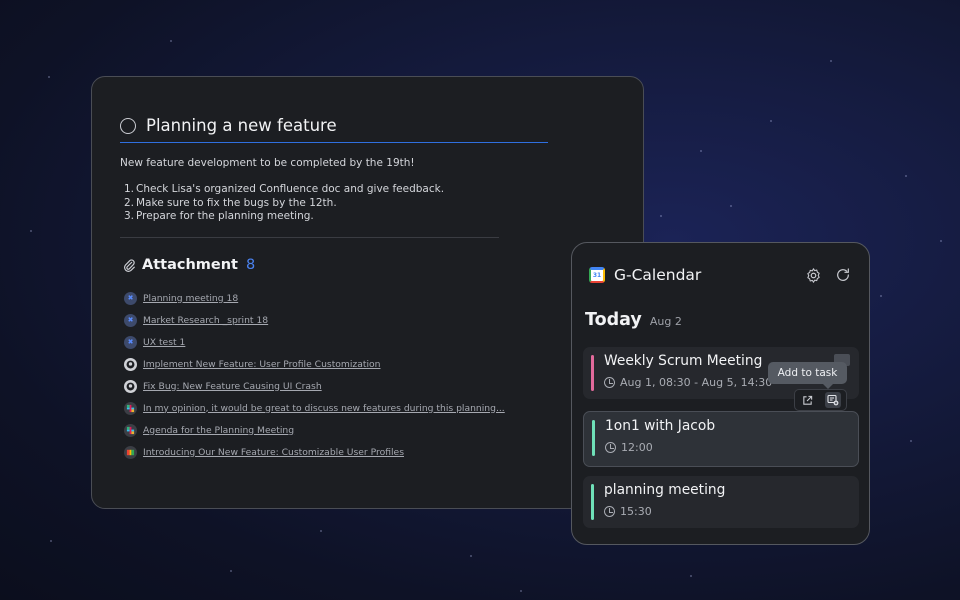 The image size is (960, 600). What do you see at coordinates (597, 275) in the screenshot?
I see `google-calendar-logo-icon: 31` at bounding box center [597, 275].